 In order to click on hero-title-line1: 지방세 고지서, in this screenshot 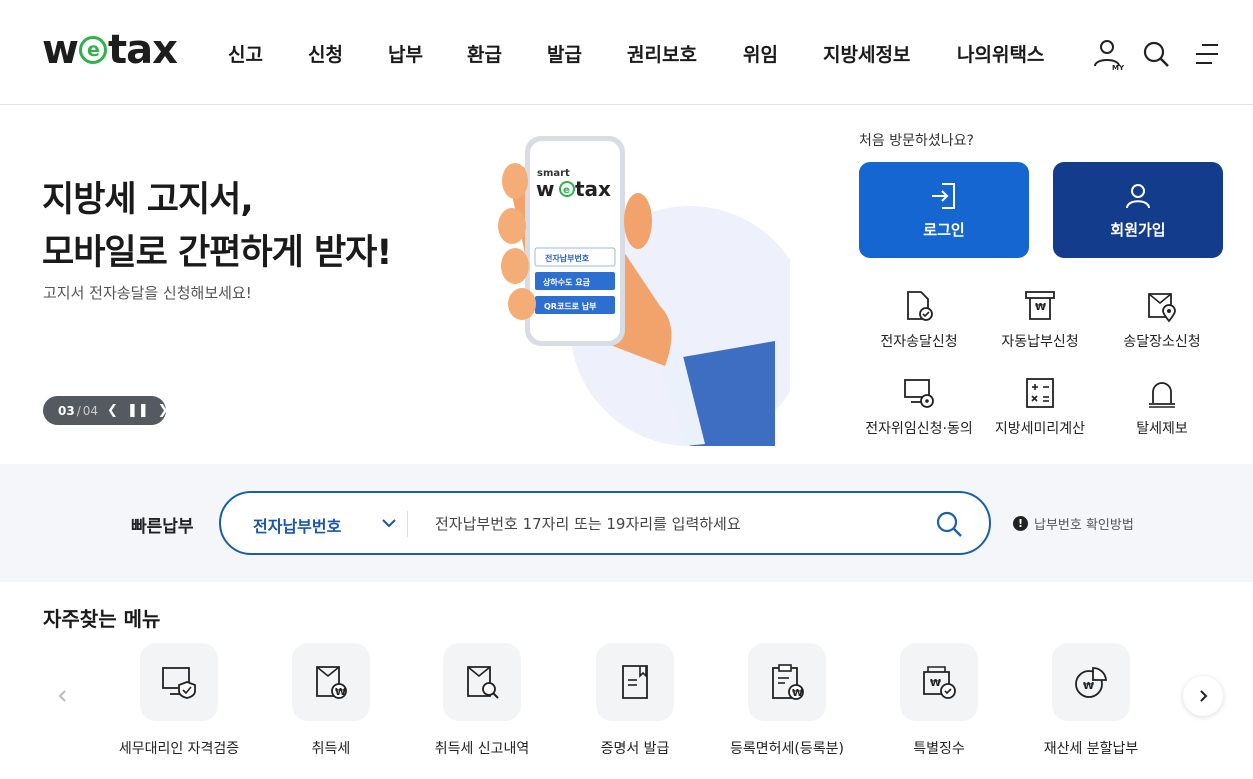, I will do `click(148, 200)`.